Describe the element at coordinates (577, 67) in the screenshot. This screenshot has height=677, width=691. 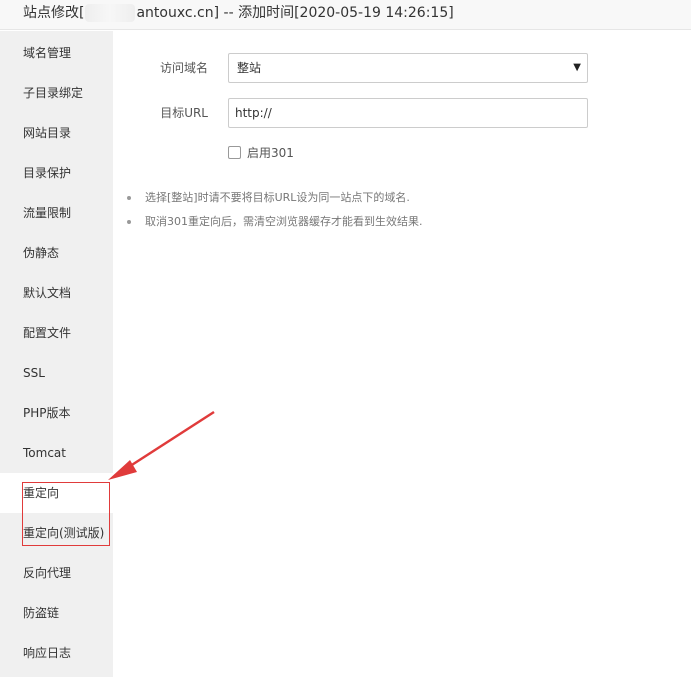
I see `chevron-down-icon: ▼` at that location.